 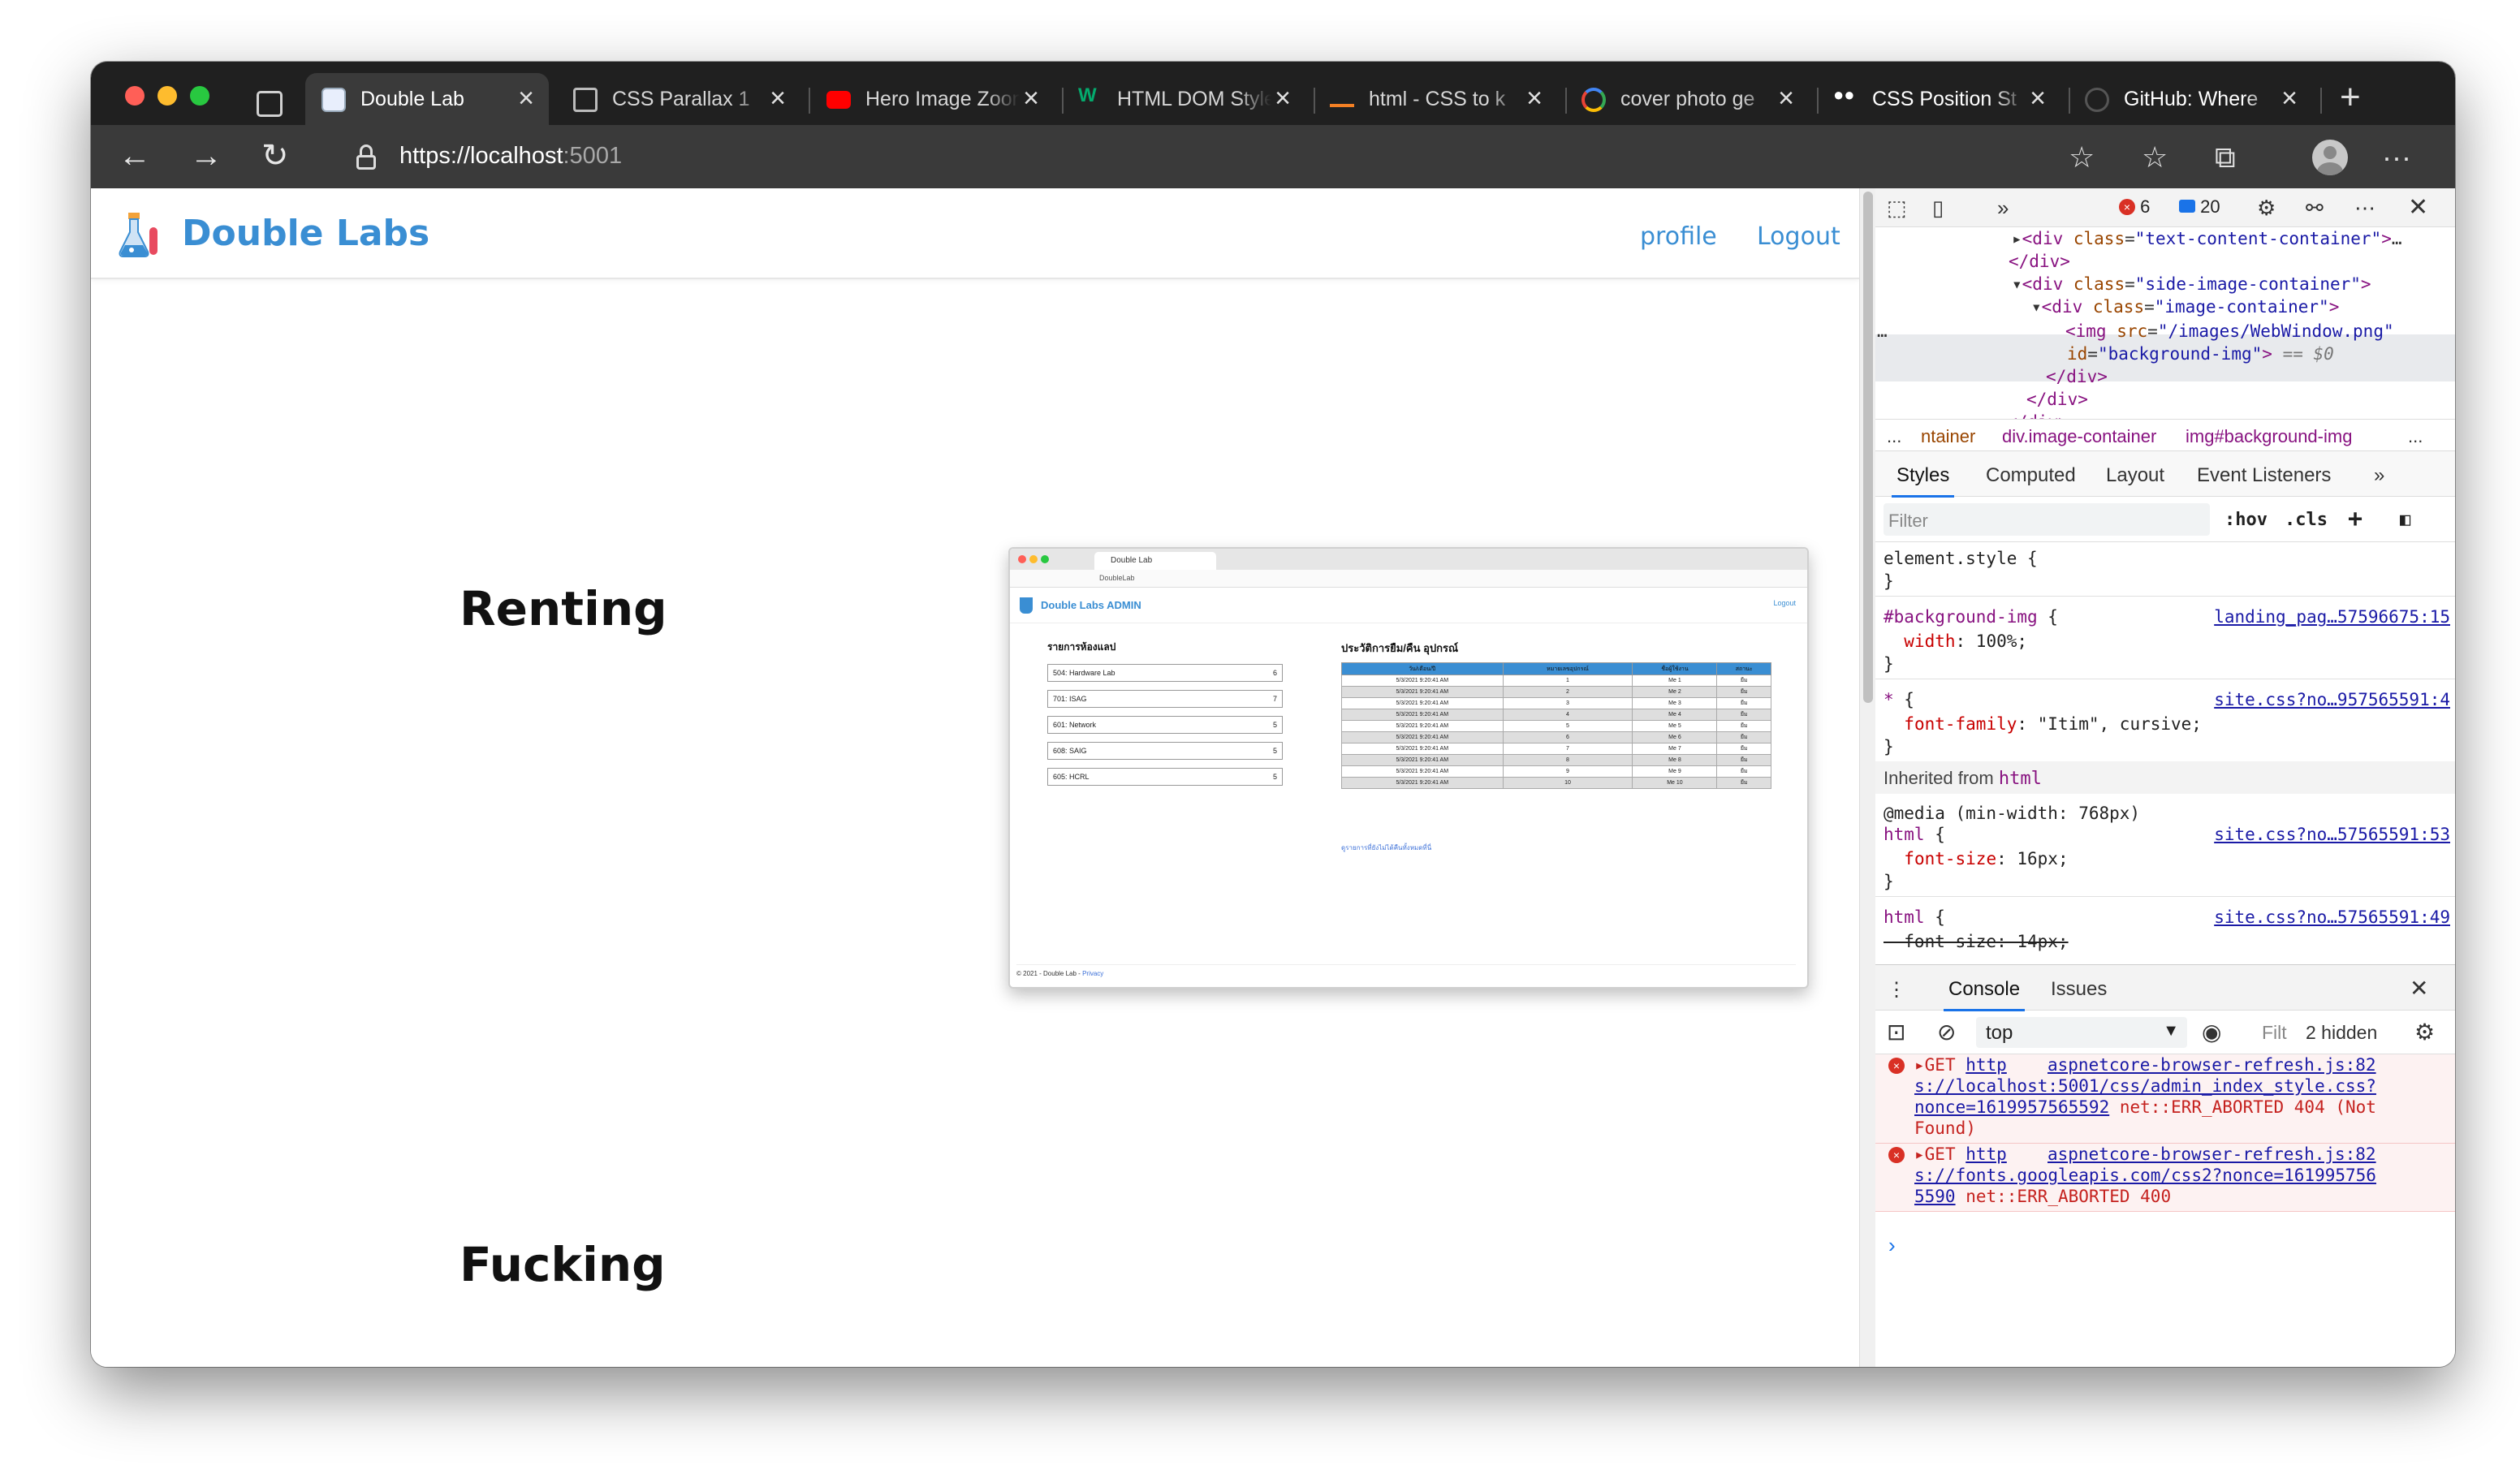 I want to click on more-panels-icon: », so click(x=2003, y=207).